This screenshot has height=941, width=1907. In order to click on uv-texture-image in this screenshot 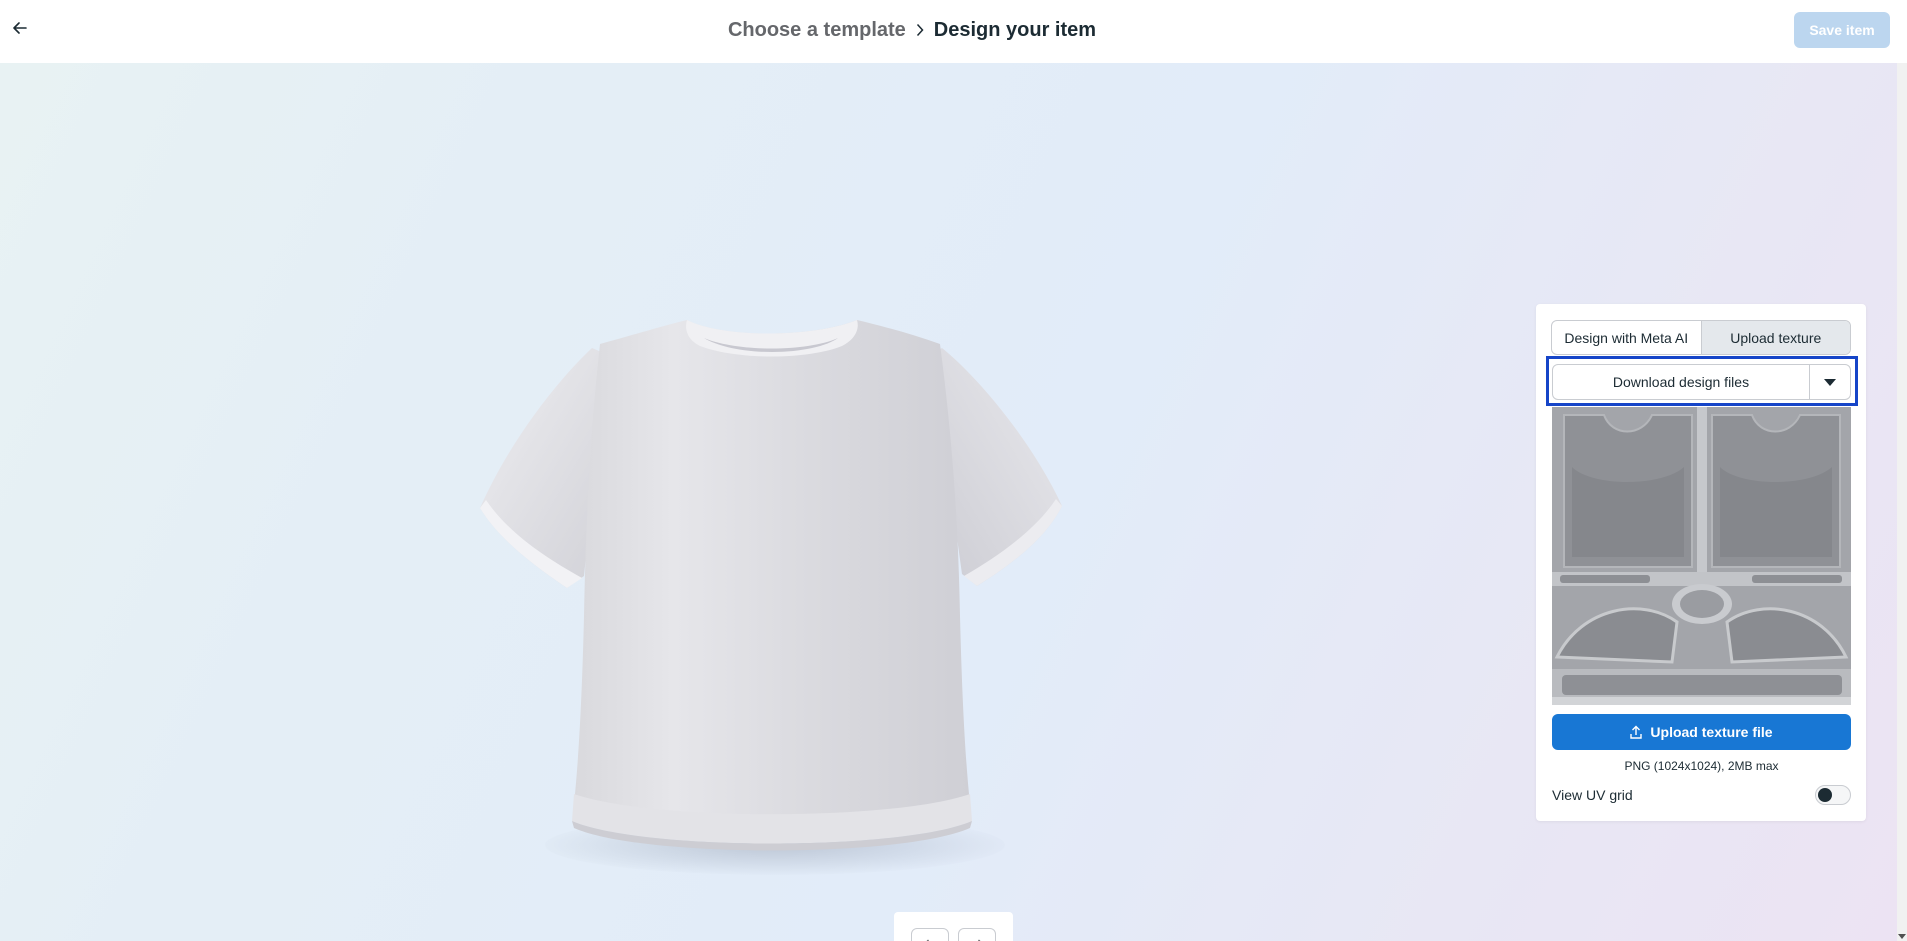, I will do `click(1701, 556)`.